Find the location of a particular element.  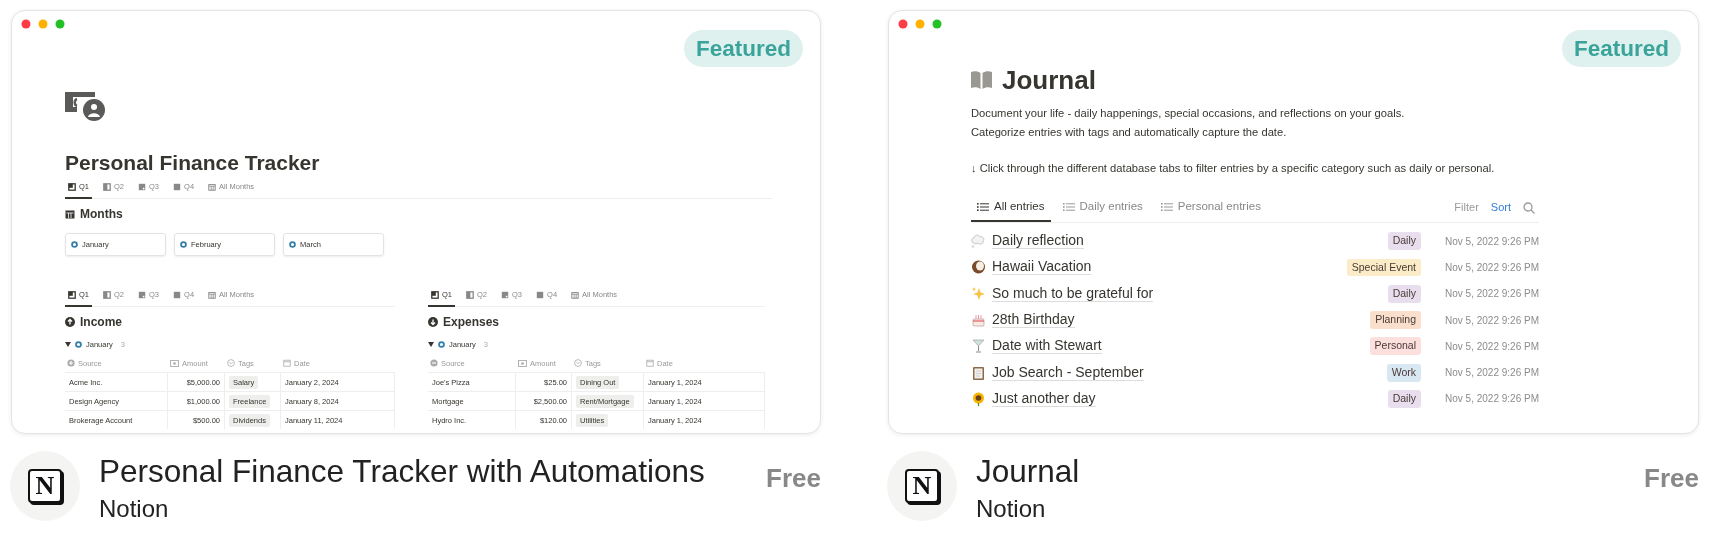

instruction-text: ↓ Click through the different database tabs to filter entries by a specific category such as daily or personal. is located at coordinates (1233, 168).